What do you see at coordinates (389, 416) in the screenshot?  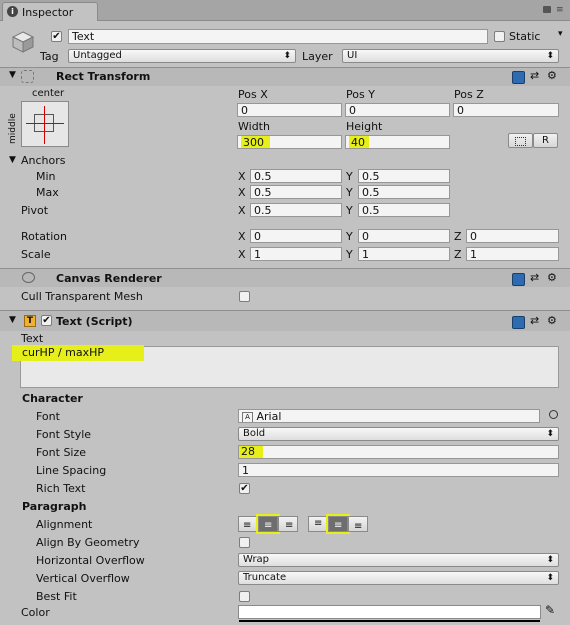 I see `font-field: A Arial` at bounding box center [389, 416].